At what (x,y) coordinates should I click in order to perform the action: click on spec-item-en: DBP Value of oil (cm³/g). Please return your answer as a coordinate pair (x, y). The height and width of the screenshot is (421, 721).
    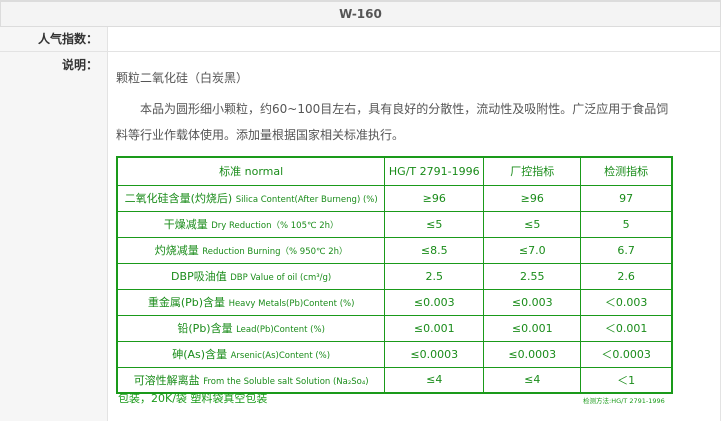
    Looking at the image, I should click on (281, 278).